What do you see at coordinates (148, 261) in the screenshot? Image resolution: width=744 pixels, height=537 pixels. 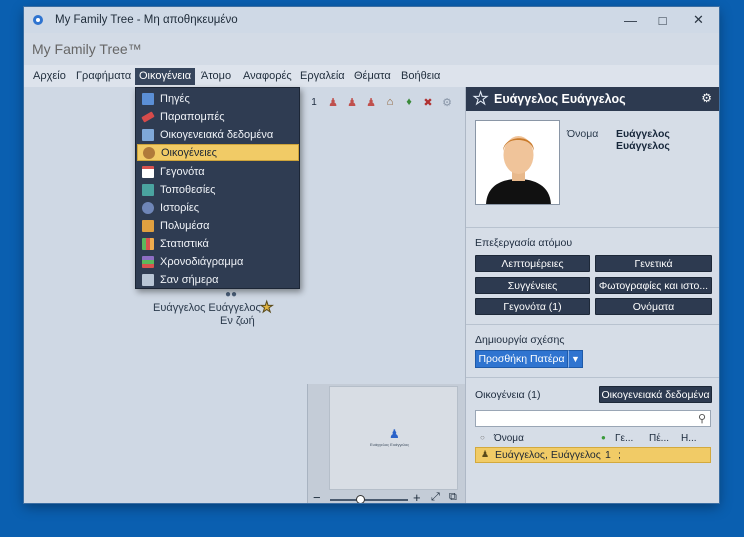 I see `timeline-icon` at bounding box center [148, 261].